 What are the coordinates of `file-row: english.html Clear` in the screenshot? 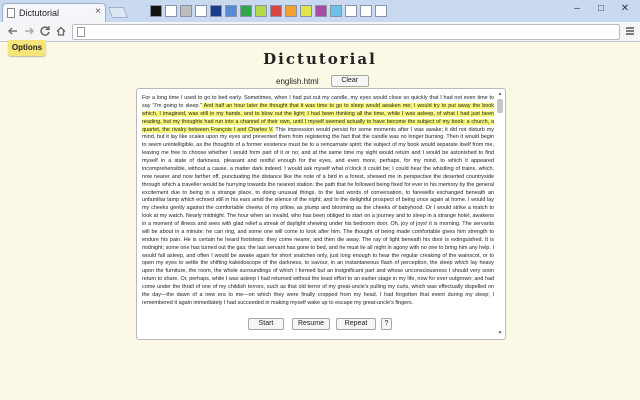 It's located at (322, 81).